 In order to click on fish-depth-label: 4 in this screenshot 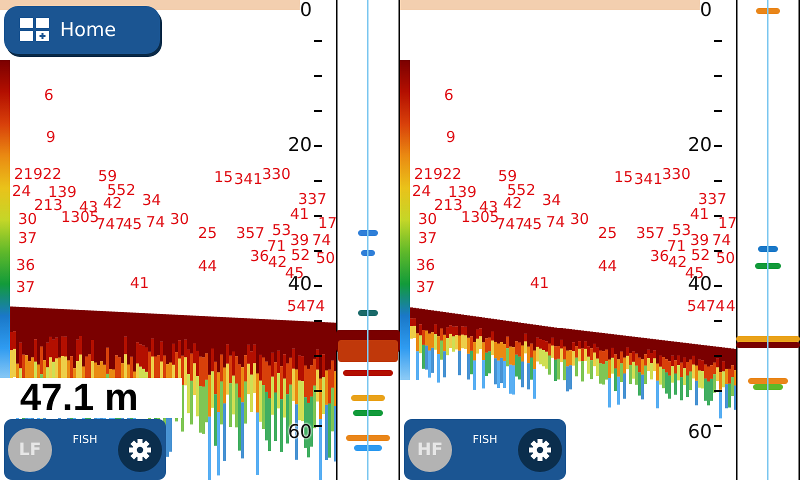, I will do `click(731, 306)`.